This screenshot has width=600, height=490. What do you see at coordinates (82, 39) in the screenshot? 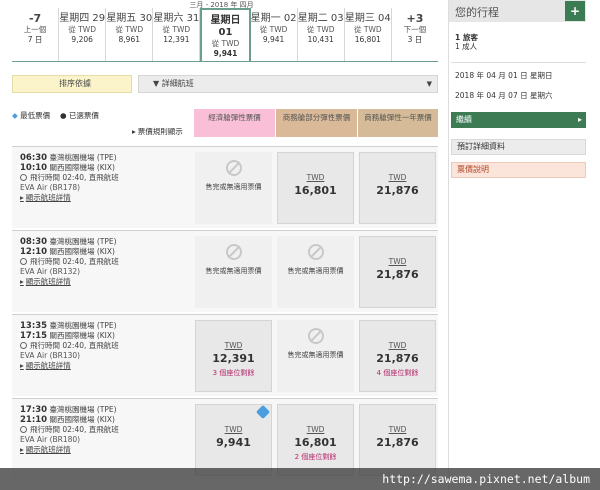
I see `date-bottom: 9,206` at bounding box center [82, 39].